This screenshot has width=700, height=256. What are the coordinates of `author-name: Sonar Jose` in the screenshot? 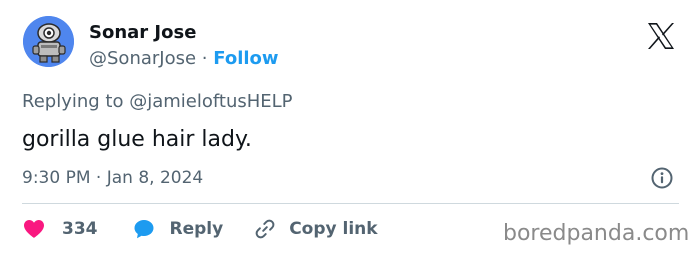 It's located at (142, 33).